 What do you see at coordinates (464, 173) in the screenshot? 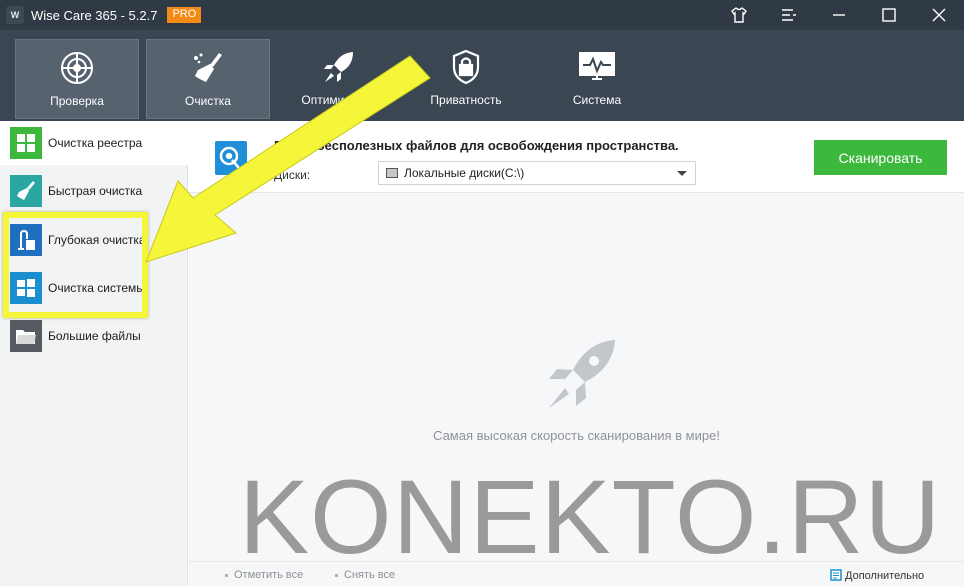
I see `disk-select-value: Локальные диски(C:\)` at bounding box center [464, 173].